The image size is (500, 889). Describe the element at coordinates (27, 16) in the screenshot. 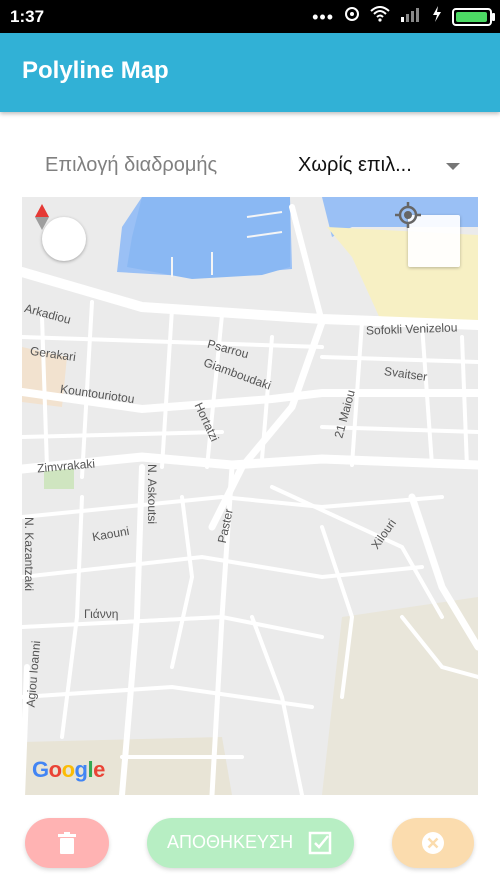

I see `status-time: 1:37` at that location.